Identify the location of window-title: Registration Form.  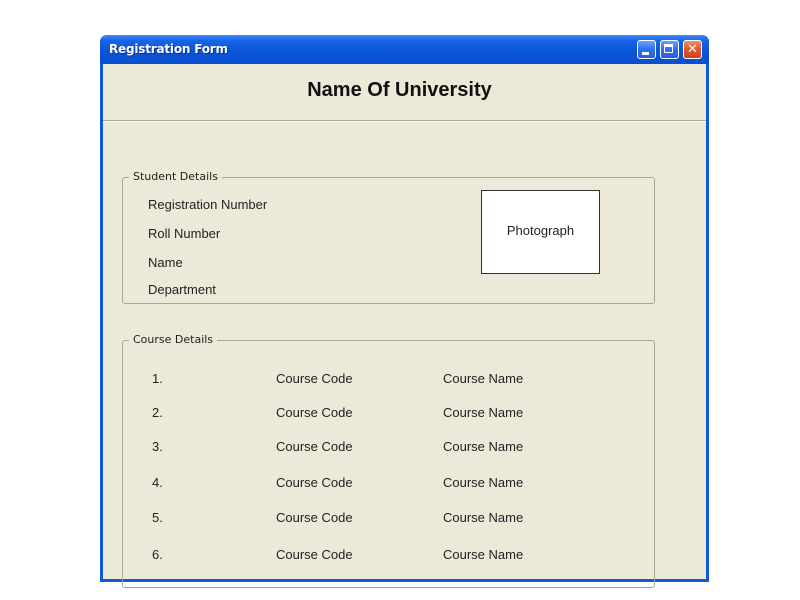
(168, 49).